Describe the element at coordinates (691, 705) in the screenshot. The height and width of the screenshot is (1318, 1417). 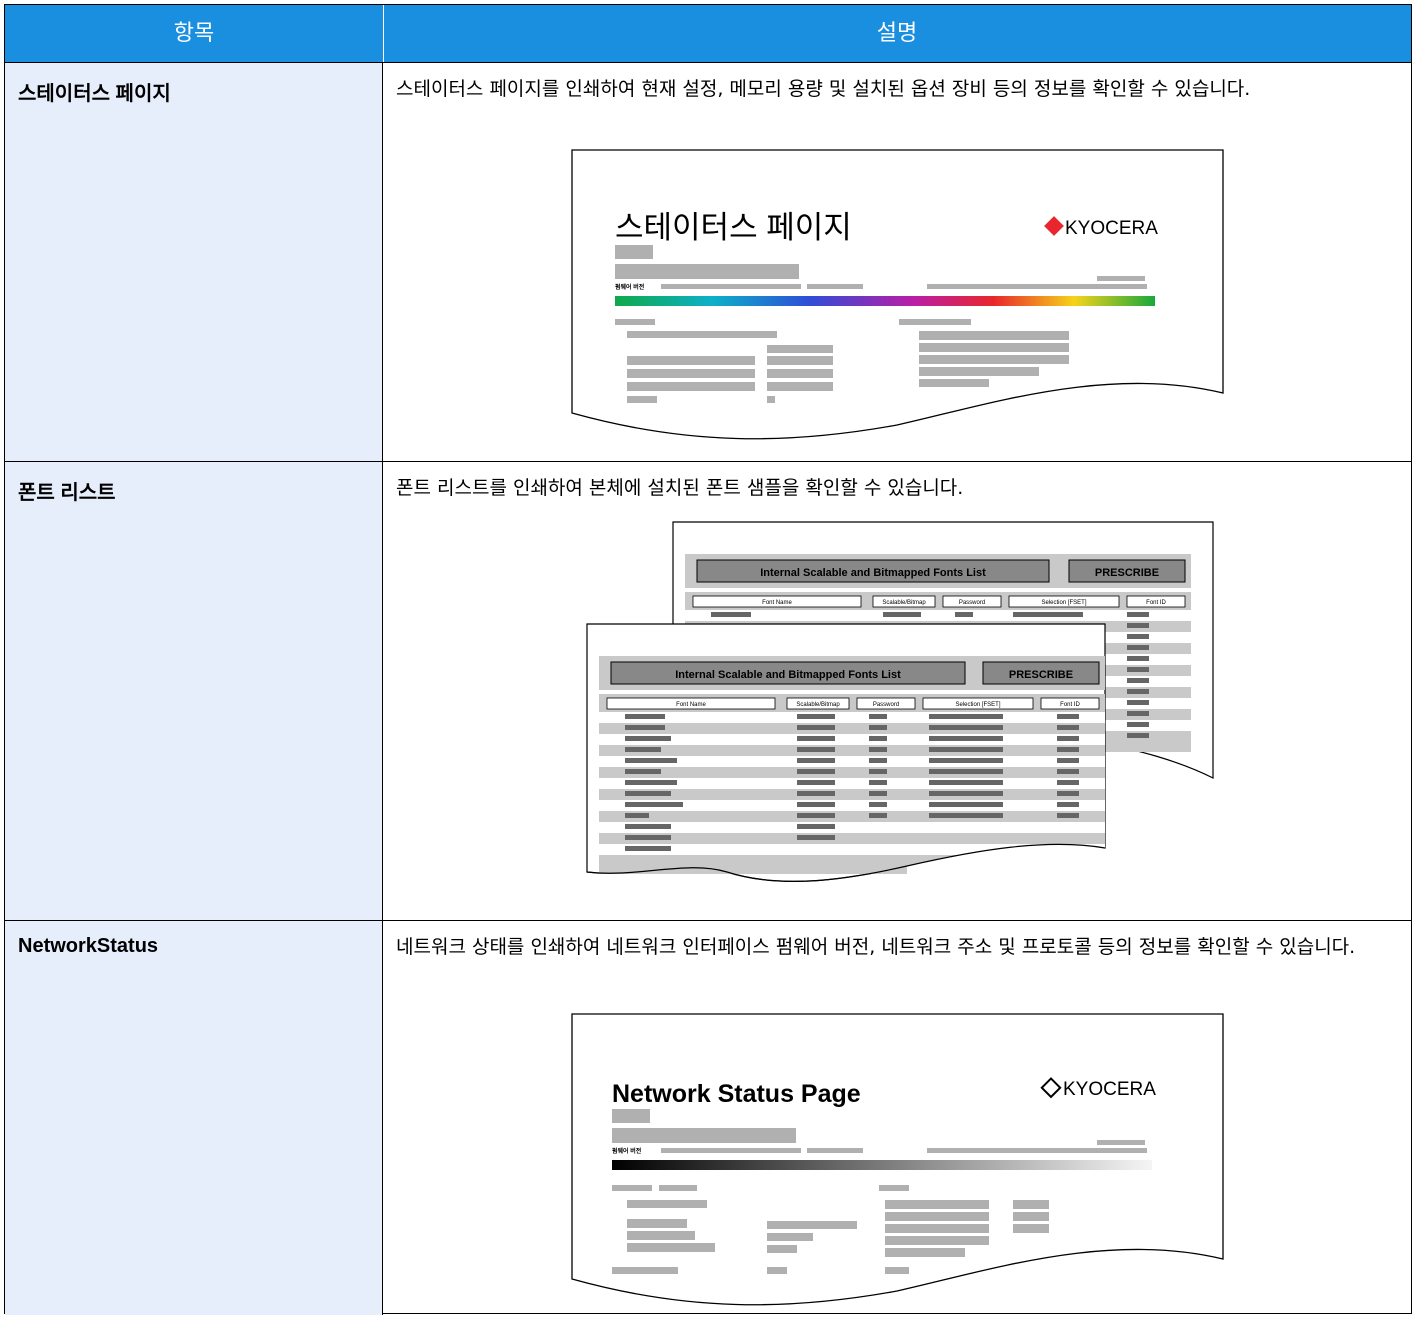
I see `front-col-font-name: Font Name` at that location.